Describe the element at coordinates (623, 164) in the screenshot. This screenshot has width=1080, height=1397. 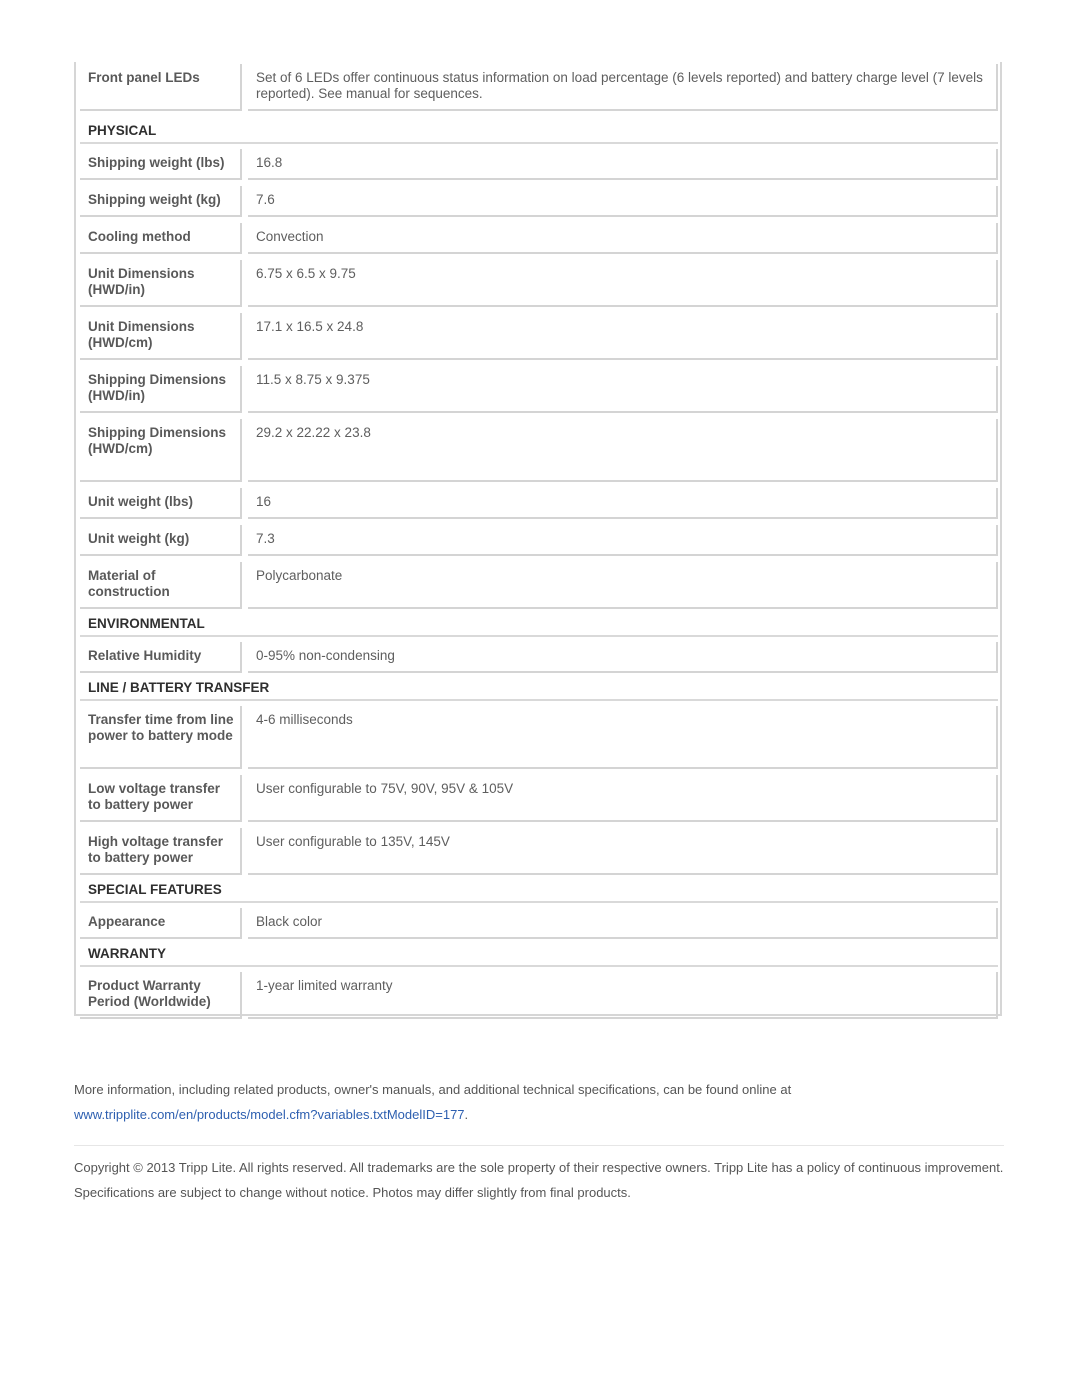
I see `spec-value: 16.8` at that location.